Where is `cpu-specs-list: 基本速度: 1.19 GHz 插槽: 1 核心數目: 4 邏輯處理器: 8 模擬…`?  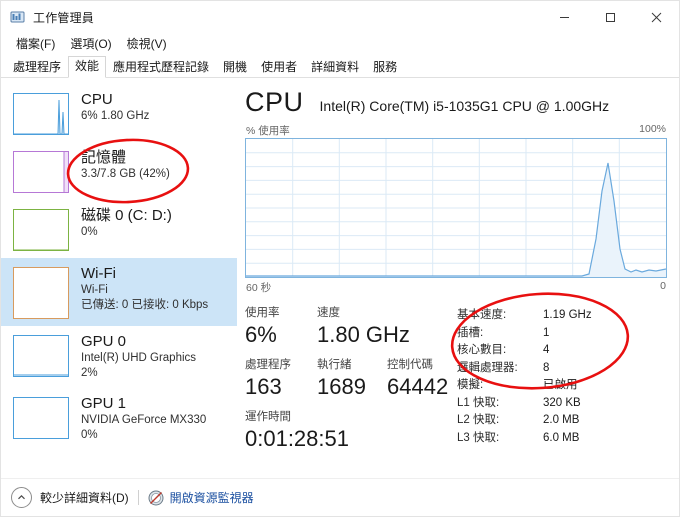 cpu-specs-list: 基本速度: 1.19 GHz 插槽: 1 核心數目: 4 邏輯處理器: 8 模擬… is located at coordinates (562, 378).